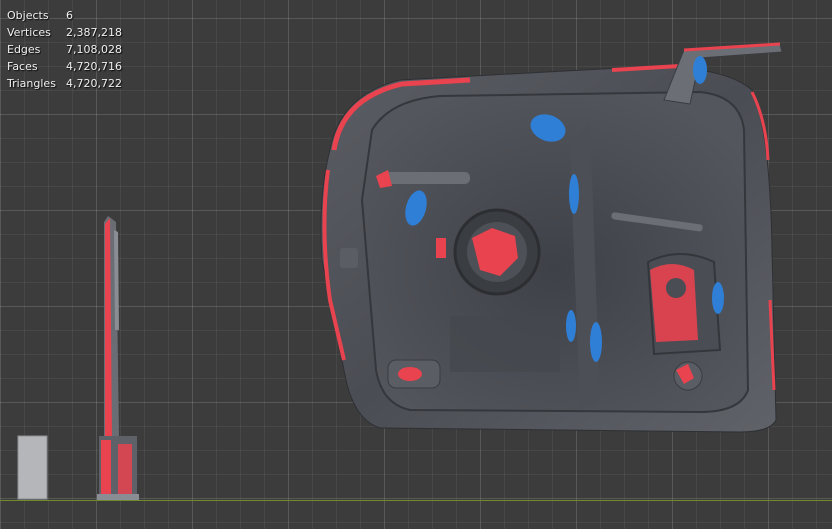 This screenshot has width=832, height=529. What do you see at coordinates (22, 66) in the screenshot?
I see `stat-label: Faces` at bounding box center [22, 66].